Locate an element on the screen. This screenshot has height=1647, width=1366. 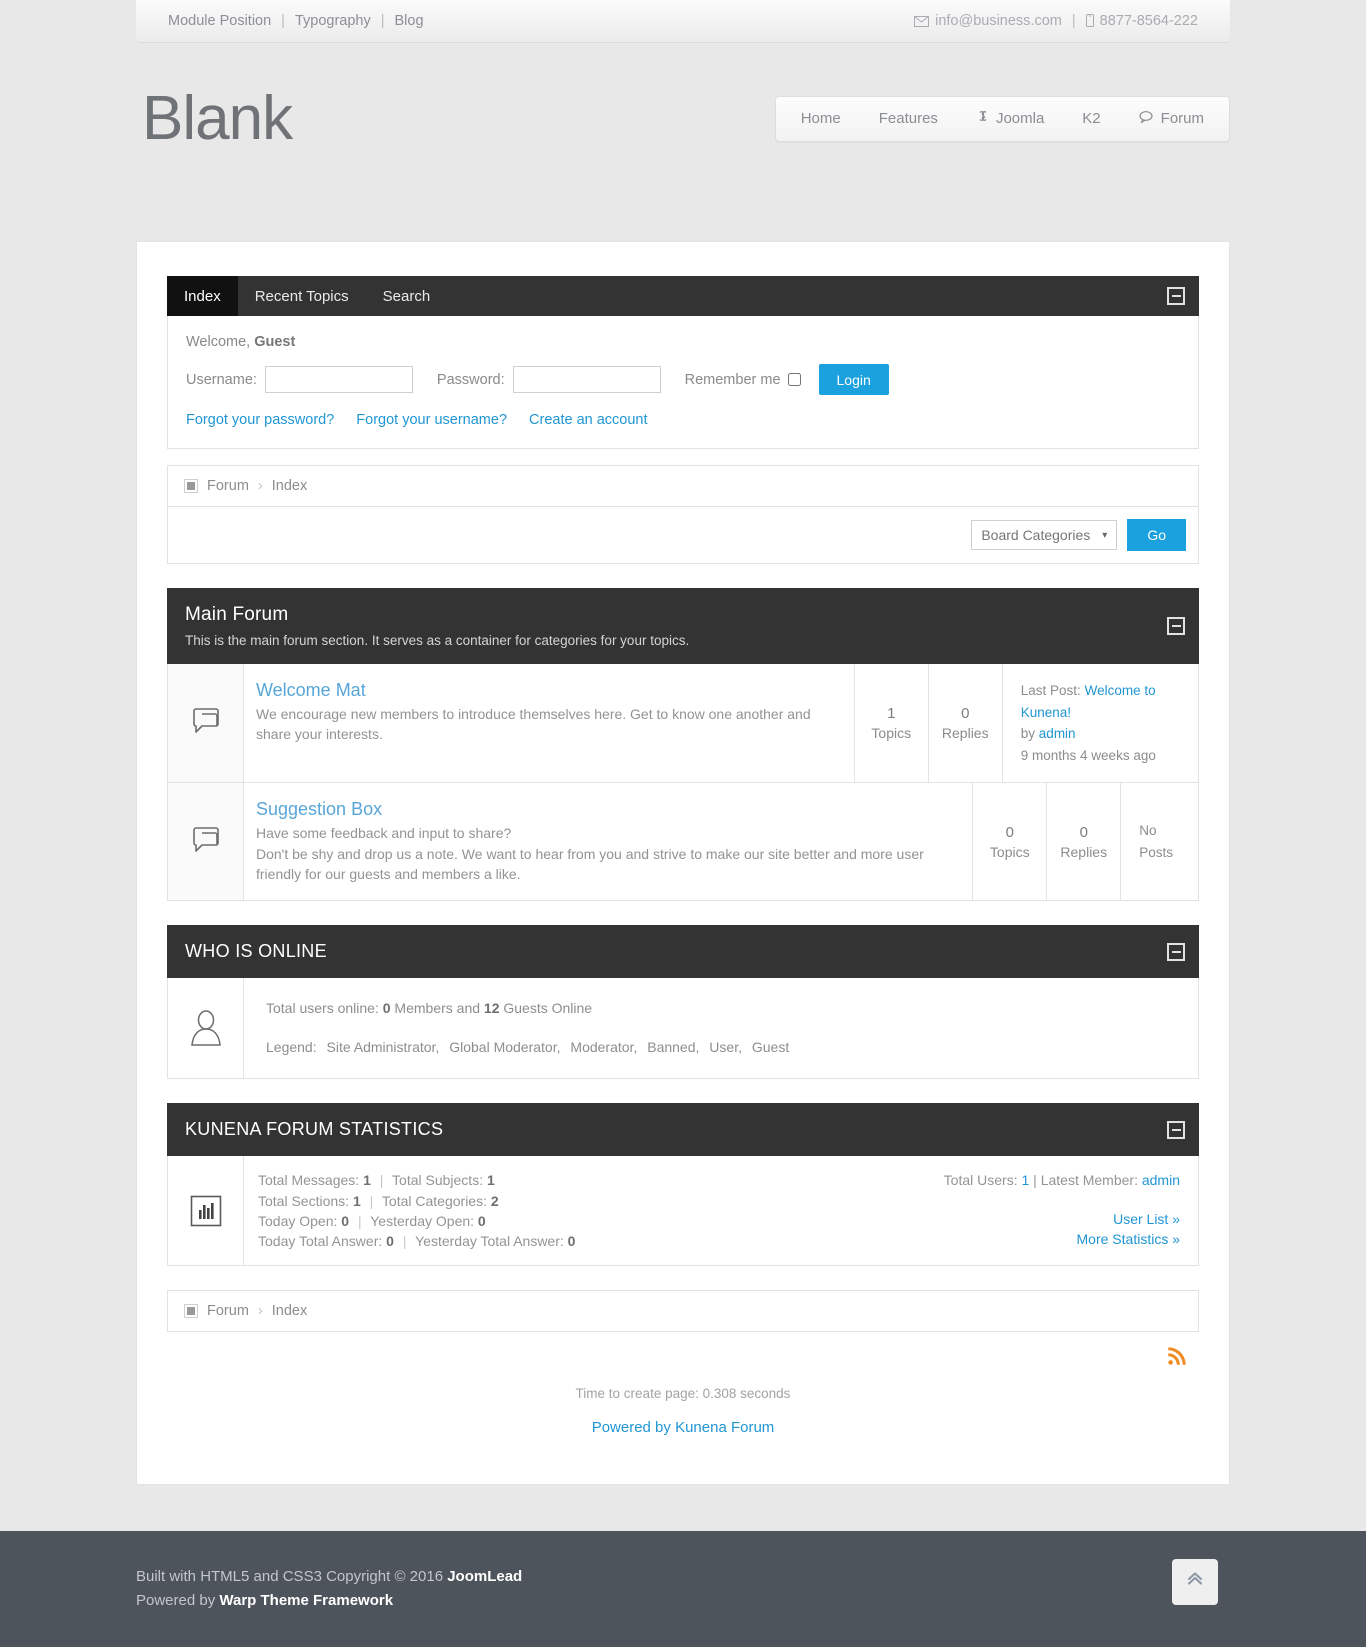
breadcrumb-bottom: Forum › Index is located at coordinates (683, 1311).